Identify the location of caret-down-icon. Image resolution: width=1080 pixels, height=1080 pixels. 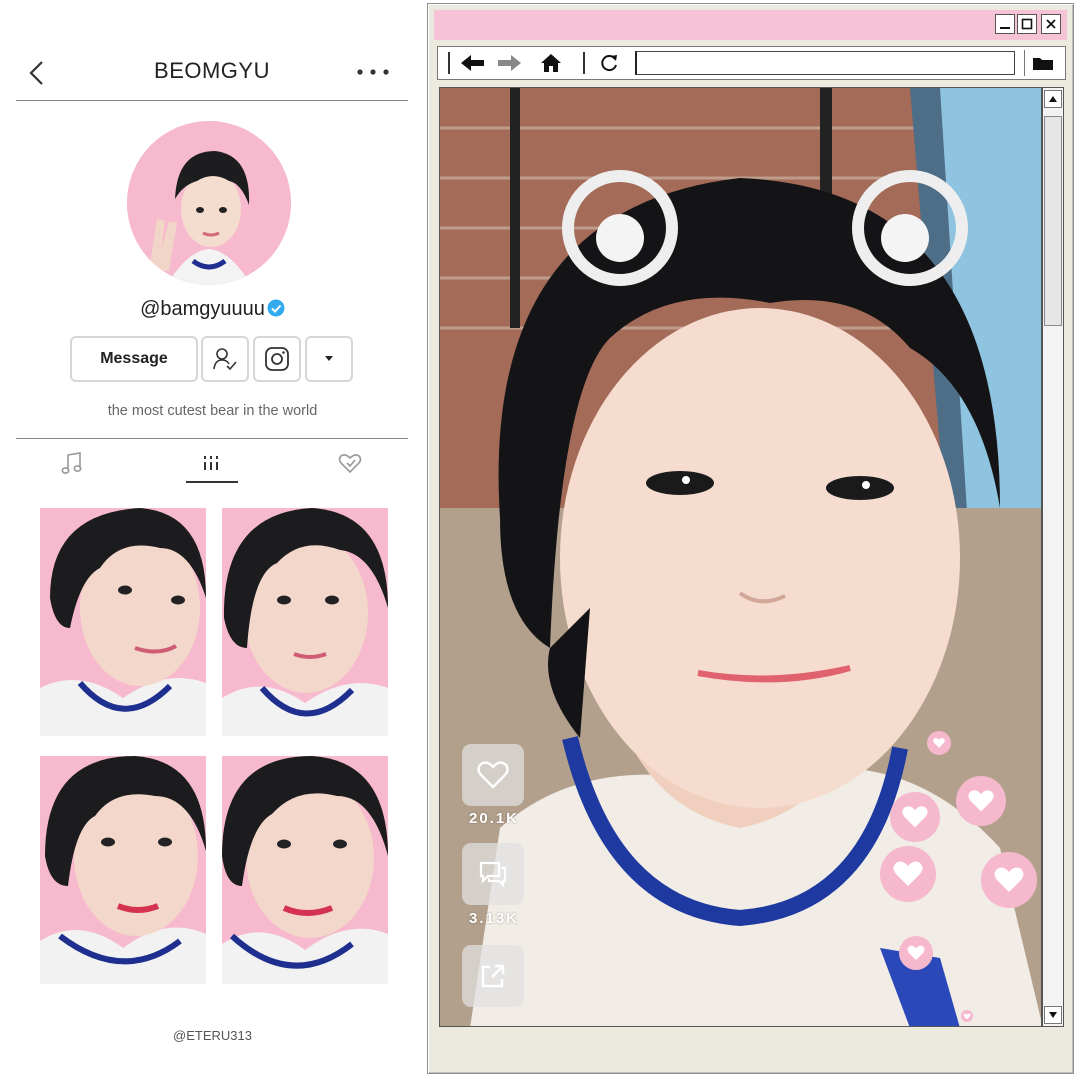
(329, 358).